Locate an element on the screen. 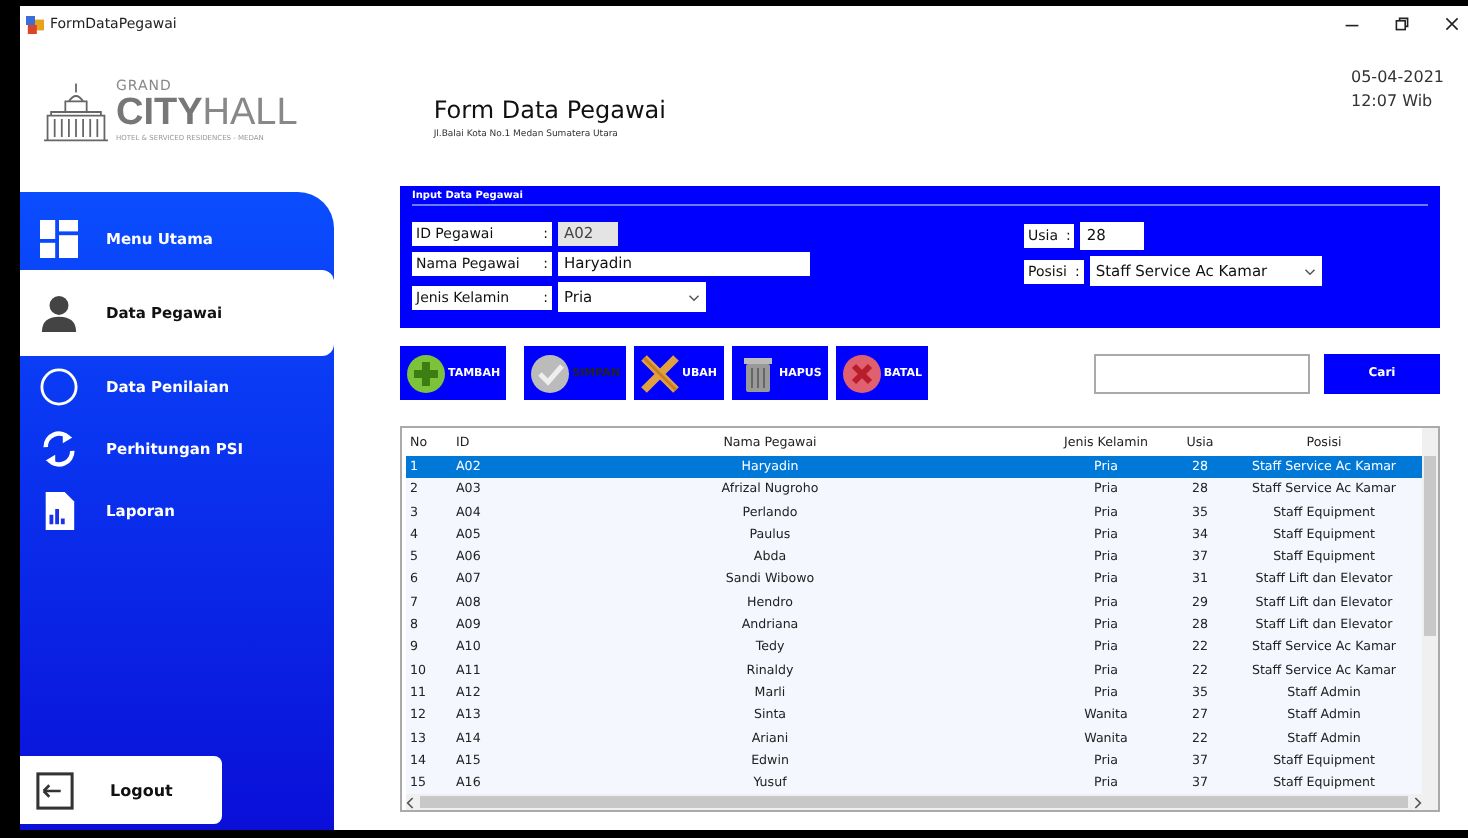 The height and width of the screenshot is (838, 1468). refresh-icon is located at coordinates (59, 449).